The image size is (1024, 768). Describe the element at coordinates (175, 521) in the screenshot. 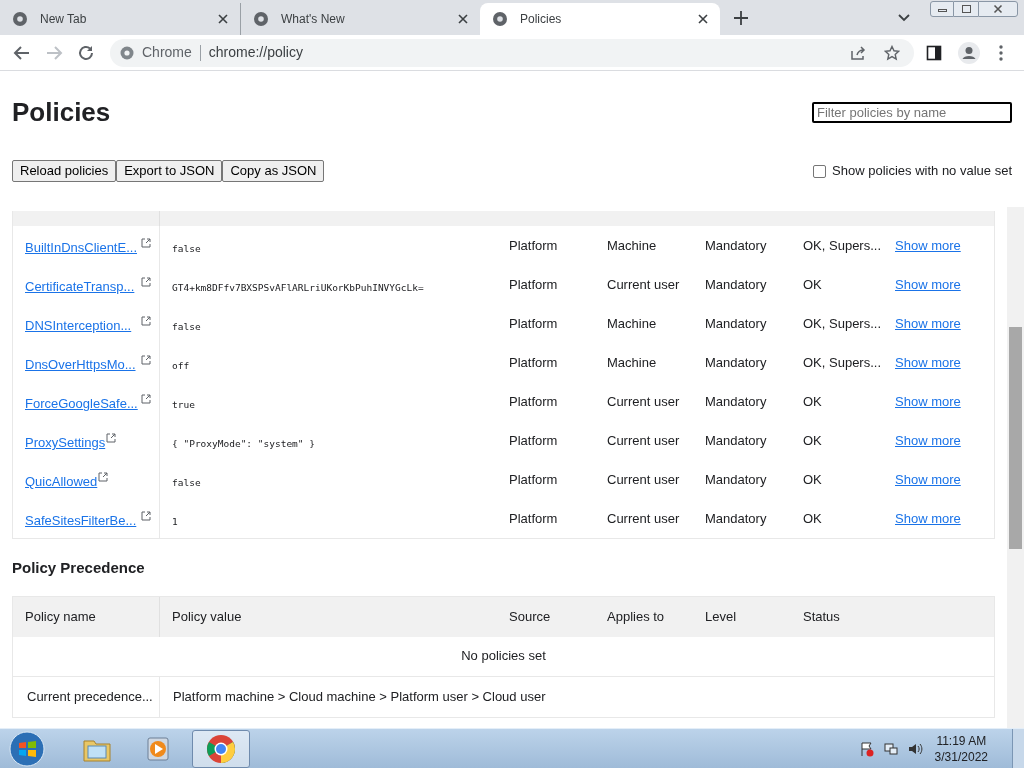

I see `policy-value: 1` at that location.